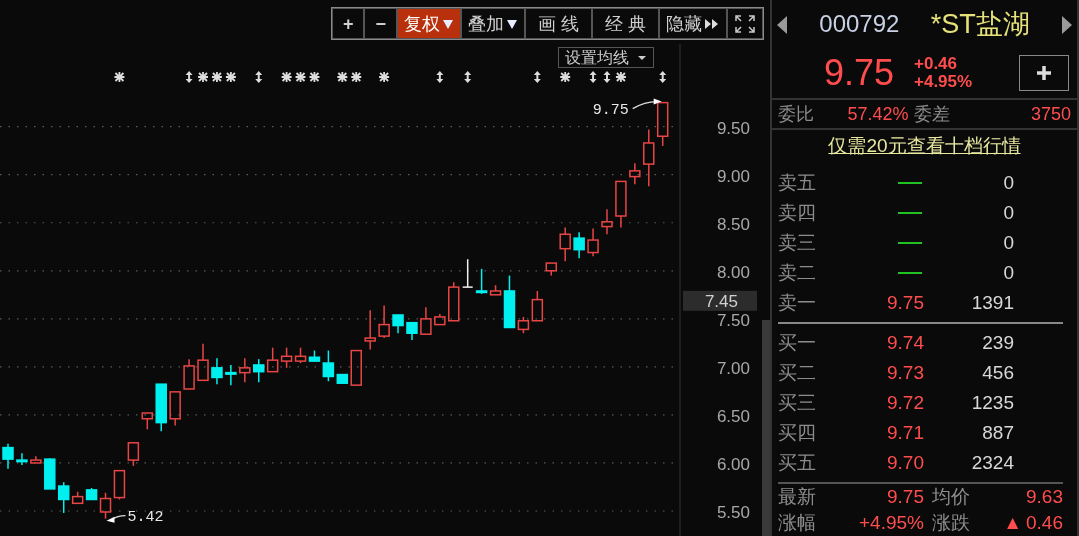  I want to click on stock-code: 000792, so click(859, 24).